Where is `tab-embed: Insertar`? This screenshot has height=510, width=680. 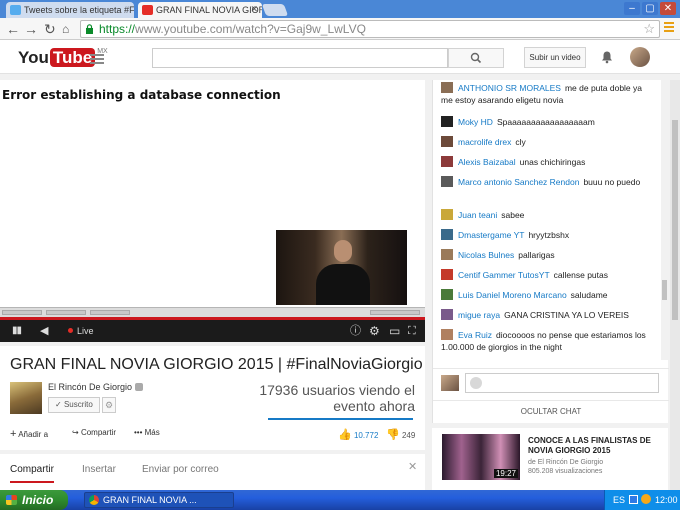
tab-embed: Insertar is located at coordinates (99, 469).